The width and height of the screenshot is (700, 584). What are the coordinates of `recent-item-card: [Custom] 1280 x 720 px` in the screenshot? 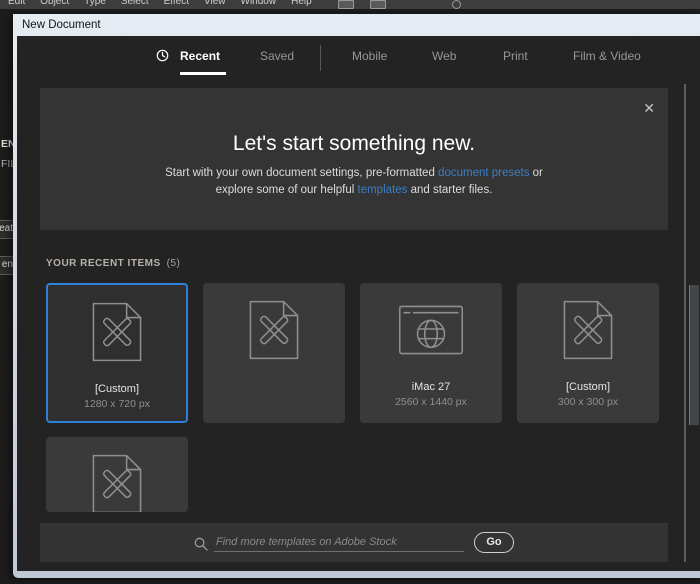 It's located at (117, 353).